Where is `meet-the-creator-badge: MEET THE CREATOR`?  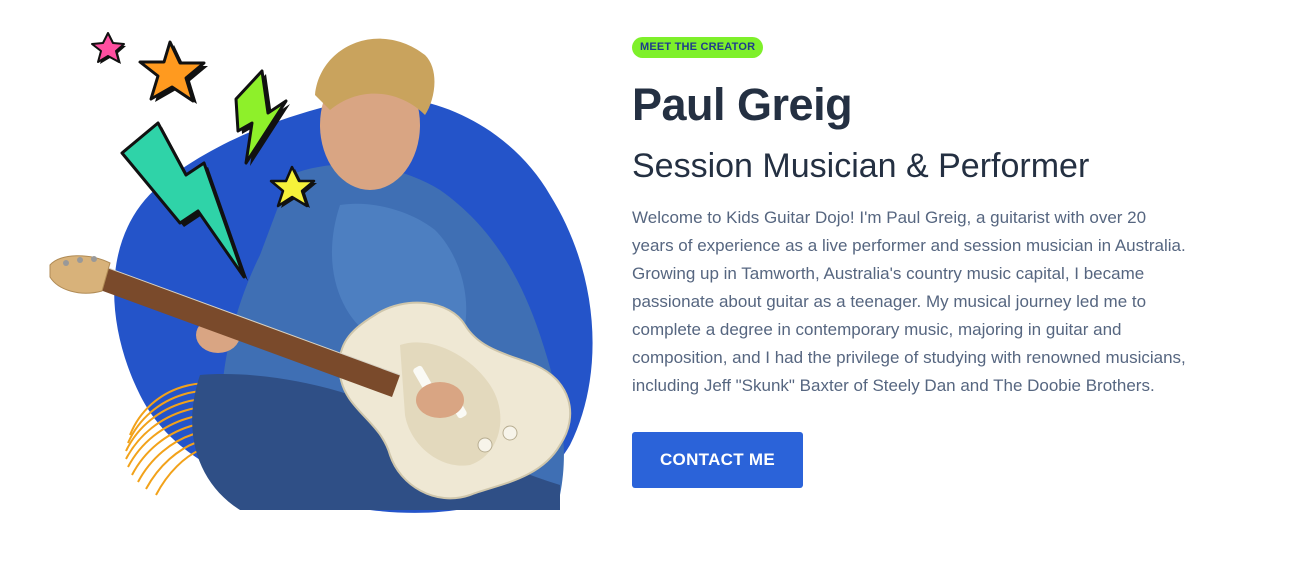 meet-the-creator-badge: MEET THE CREATOR is located at coordinates (698, 47).